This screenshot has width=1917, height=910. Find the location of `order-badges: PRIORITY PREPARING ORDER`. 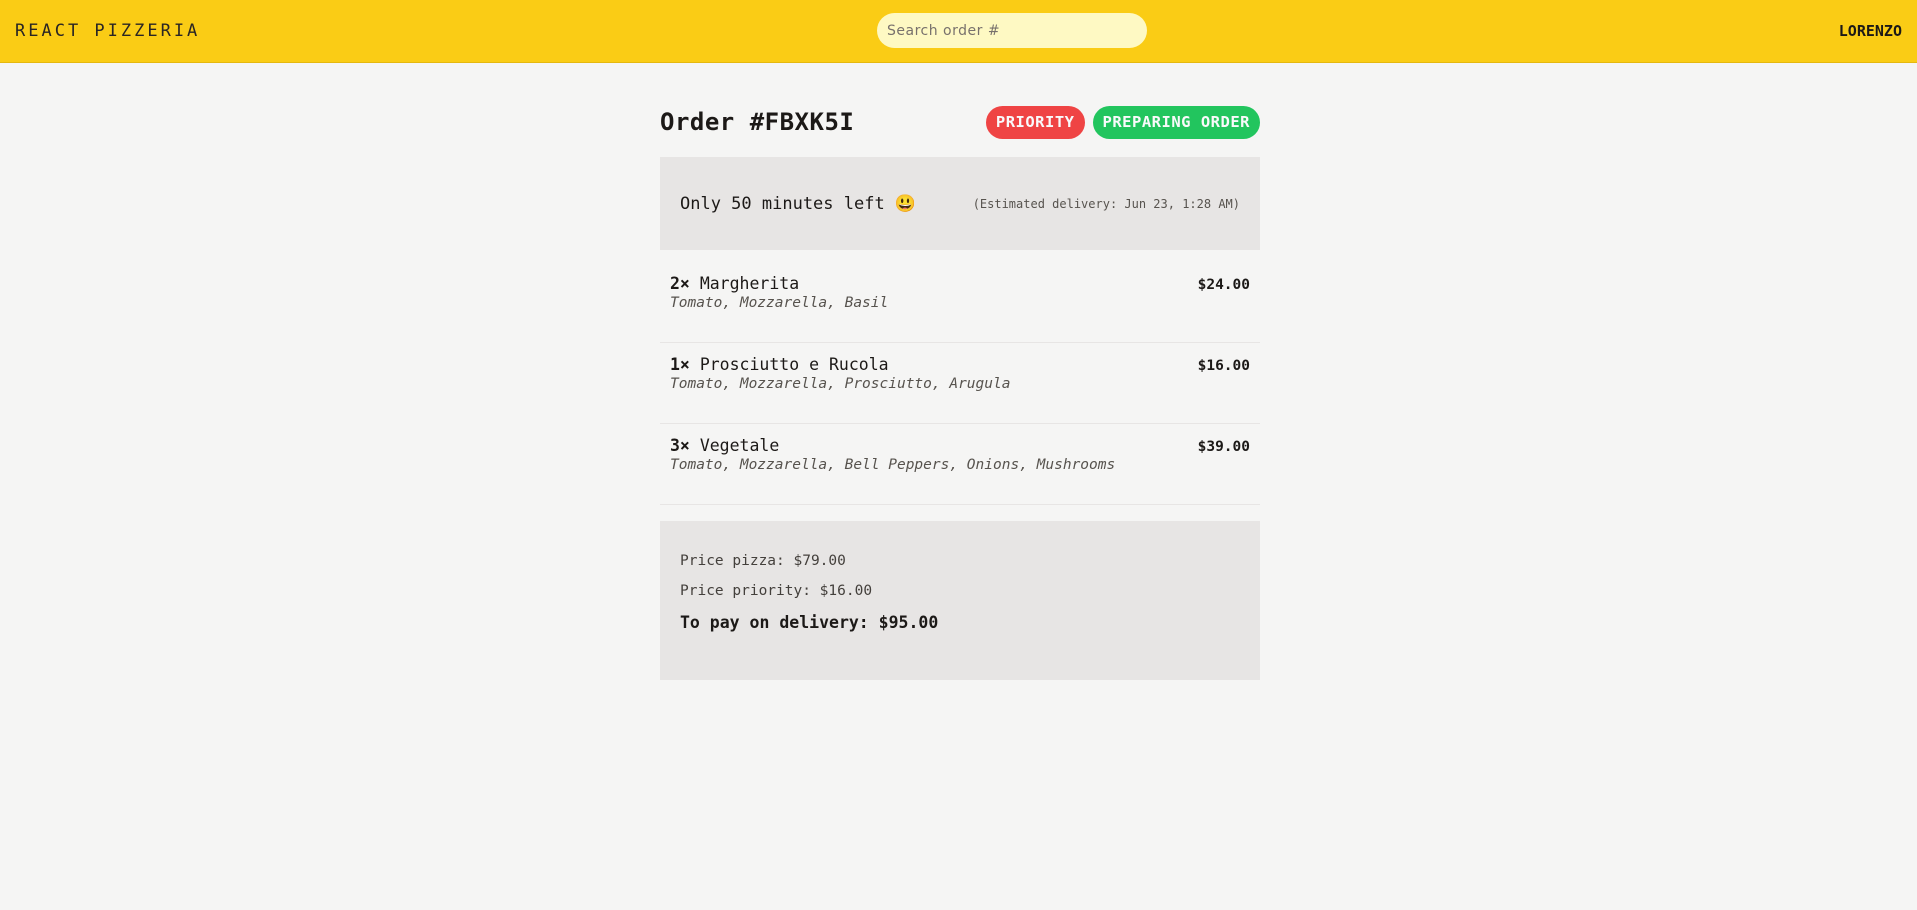

order-badges: PRIORITY PREPARING ORDER is located at coordinates (1122, 122).